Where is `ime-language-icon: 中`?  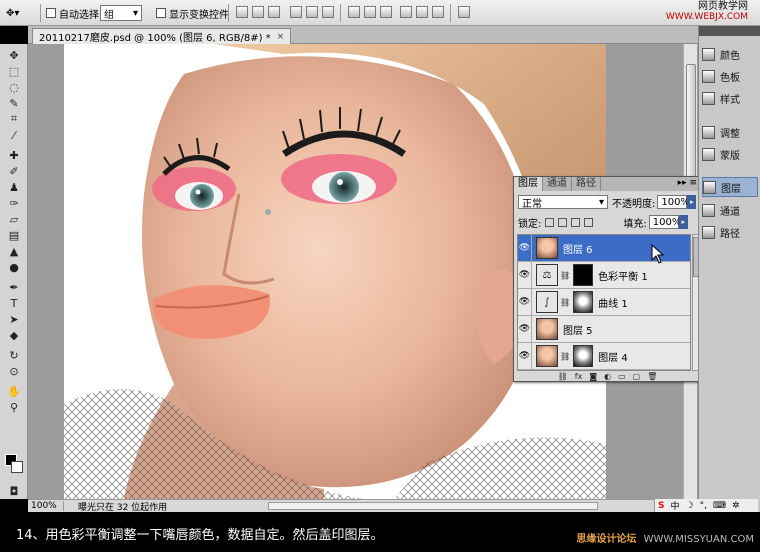
ime-language-icon: 中 is located at coordinates (674, 505).